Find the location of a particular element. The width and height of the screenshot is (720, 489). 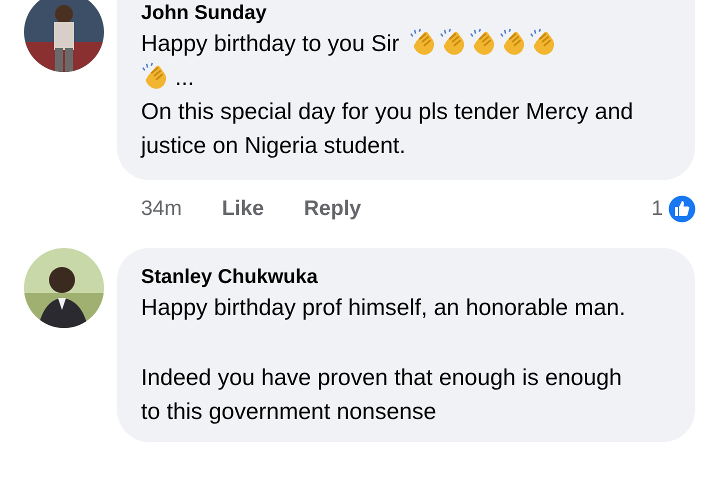

comment-action-link: Like is located at coordinates (243, 209).